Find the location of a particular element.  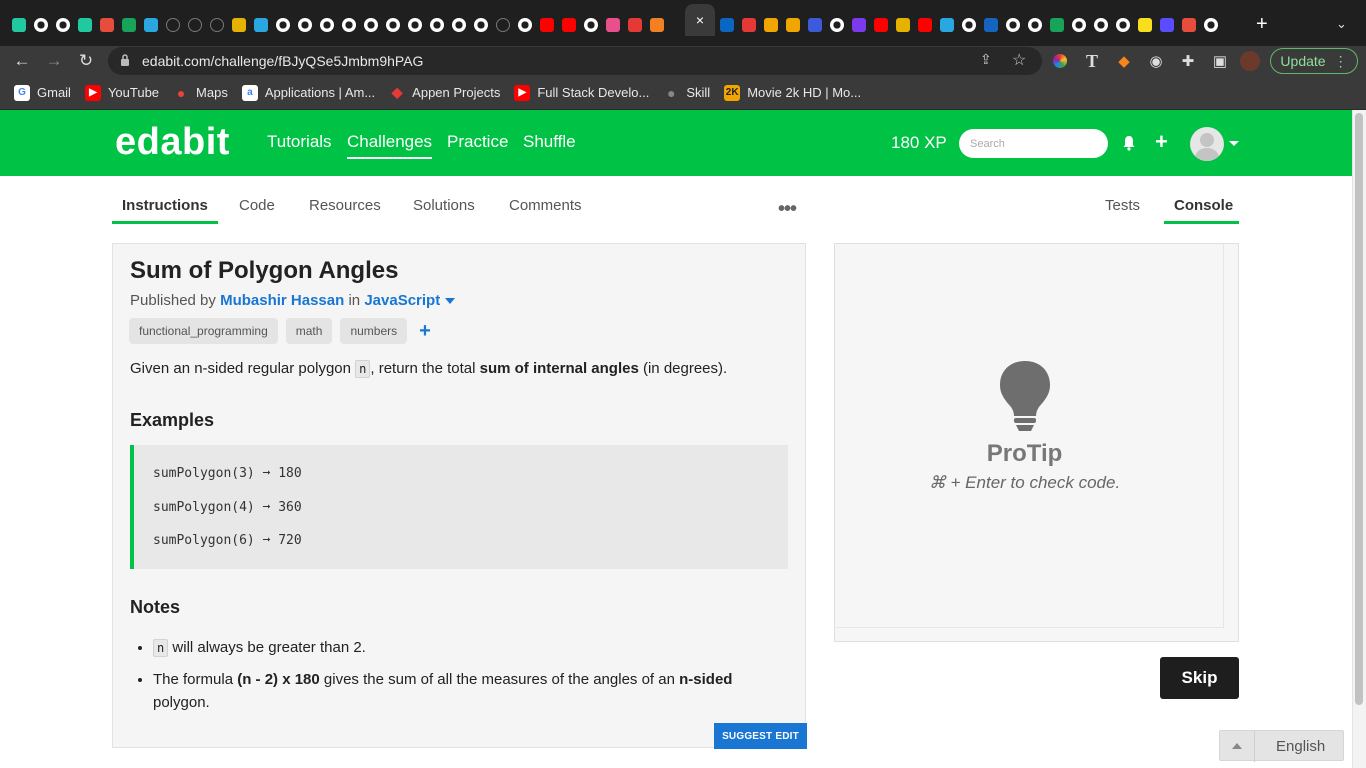

profile-avatar-icon is located at coordinates (1250, 61).